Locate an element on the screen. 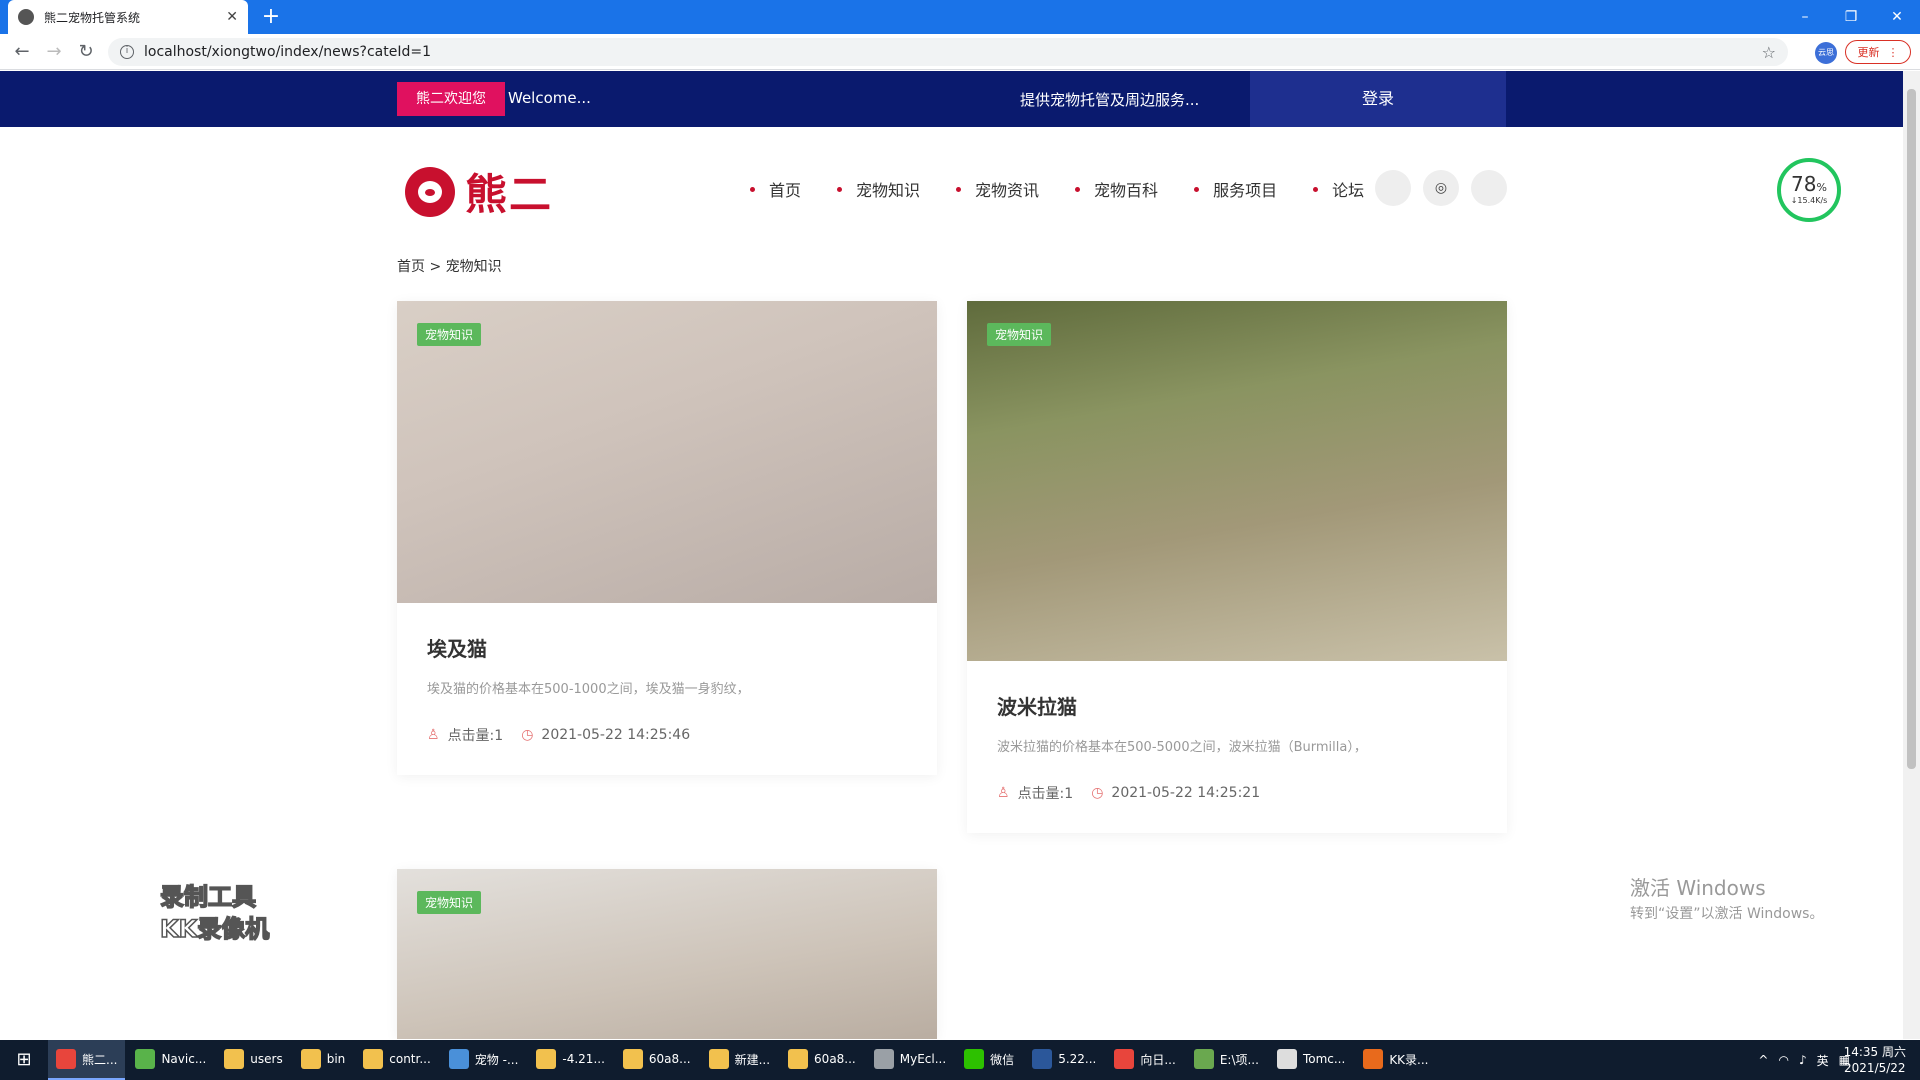 The width and height of the screenshot is (1920, 1080). taskbar-app-button: bin is located at coordinates (323, 1060).